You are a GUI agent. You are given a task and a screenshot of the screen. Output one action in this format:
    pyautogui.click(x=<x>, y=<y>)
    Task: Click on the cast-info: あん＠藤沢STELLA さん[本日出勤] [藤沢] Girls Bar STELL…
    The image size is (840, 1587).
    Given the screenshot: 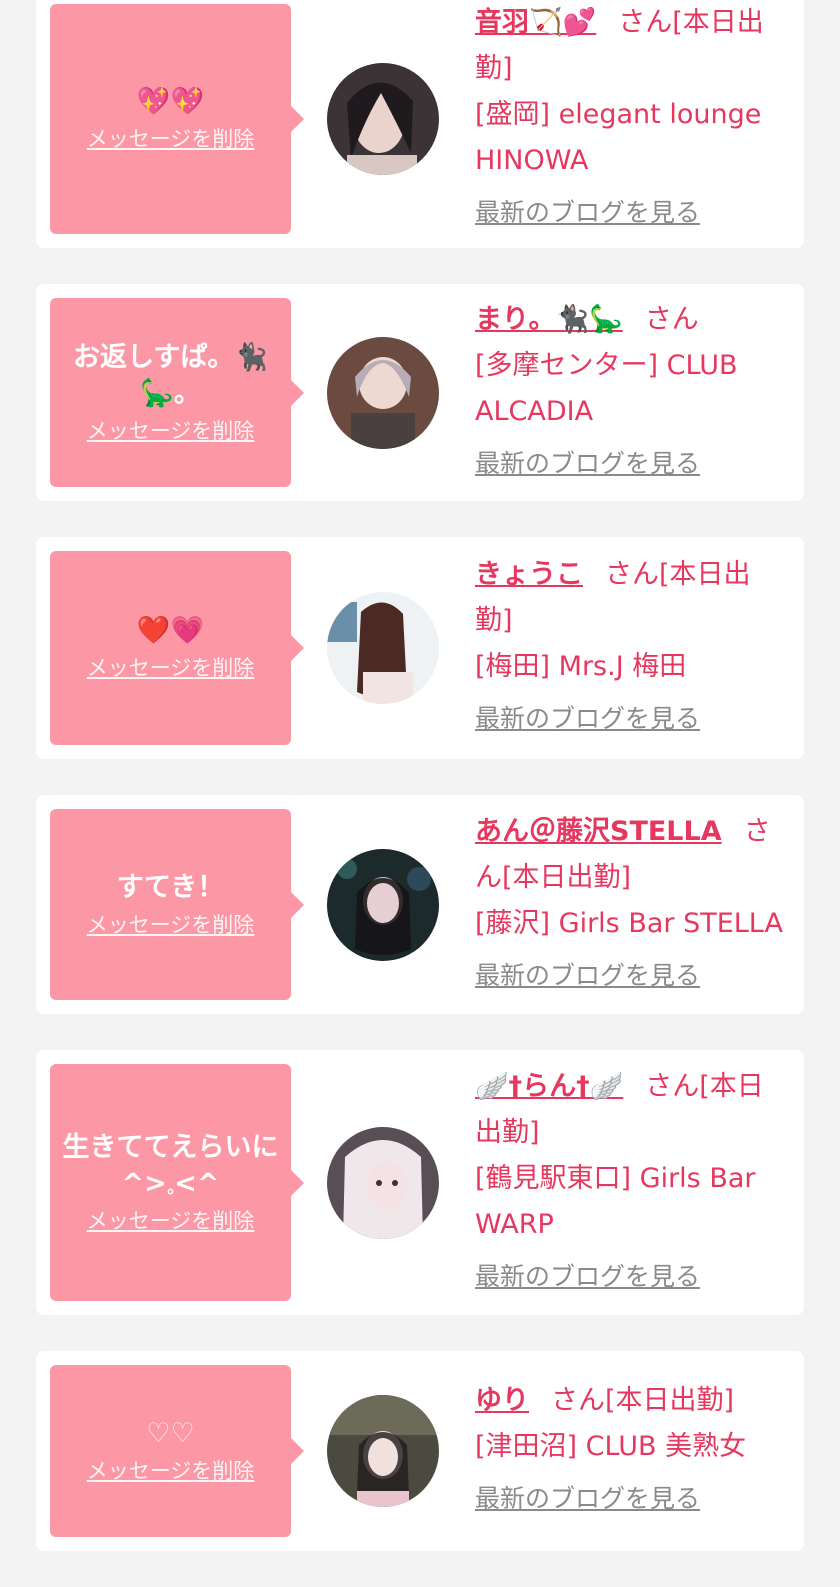 What is the action you would take?
    pyautogui.click(x=639, y=905)
    